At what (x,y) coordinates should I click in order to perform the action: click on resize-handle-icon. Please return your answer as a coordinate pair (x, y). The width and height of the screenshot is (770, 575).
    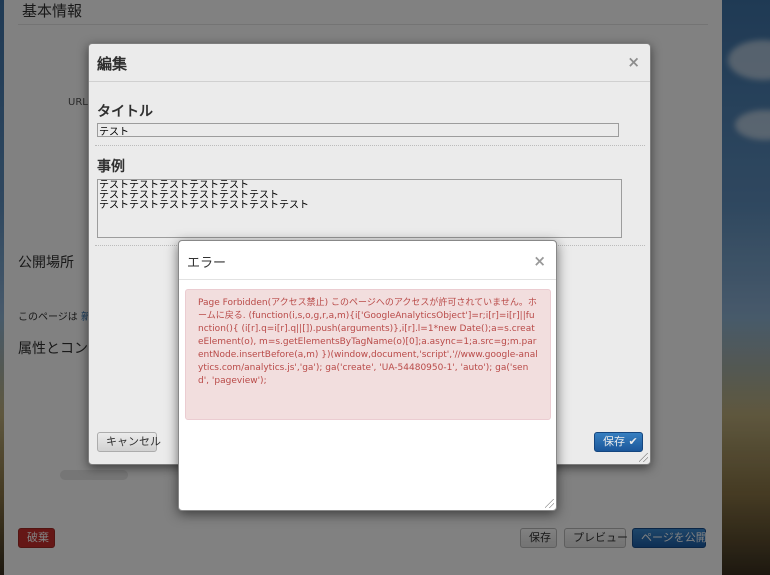
    Looking at the image, I should click on (549, 503).